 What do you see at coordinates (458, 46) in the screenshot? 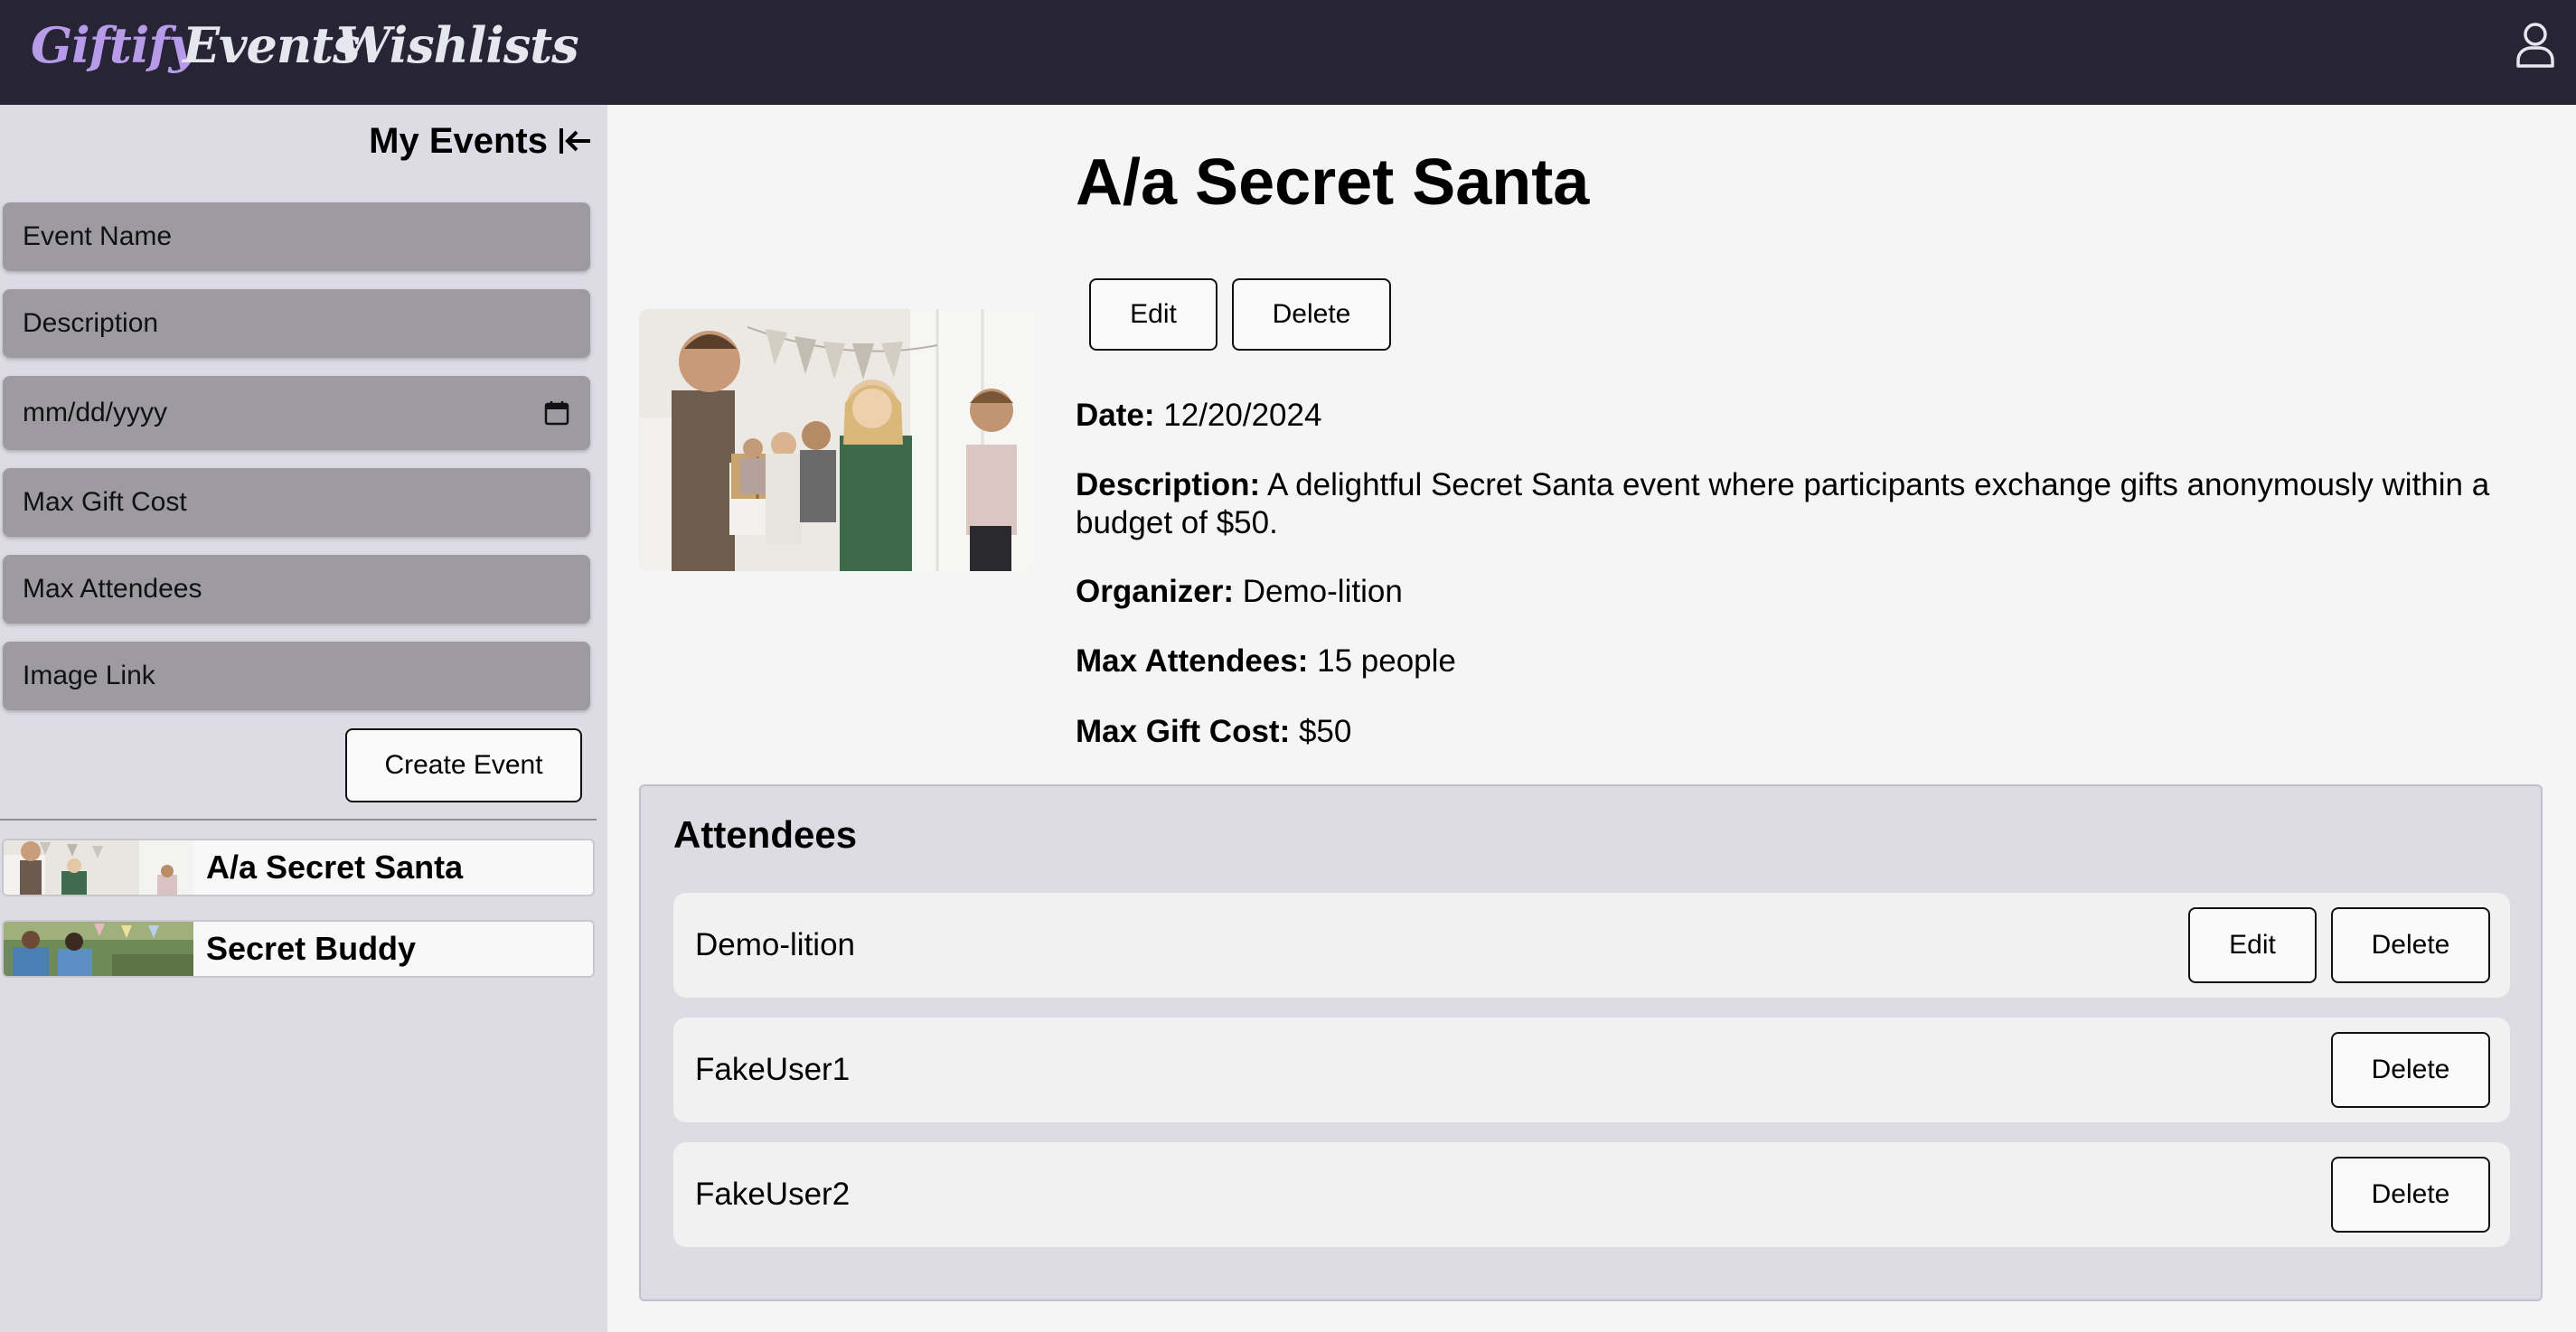
I see `nav-link-wishlists: Wishlists` at bounding box center [458, 46].